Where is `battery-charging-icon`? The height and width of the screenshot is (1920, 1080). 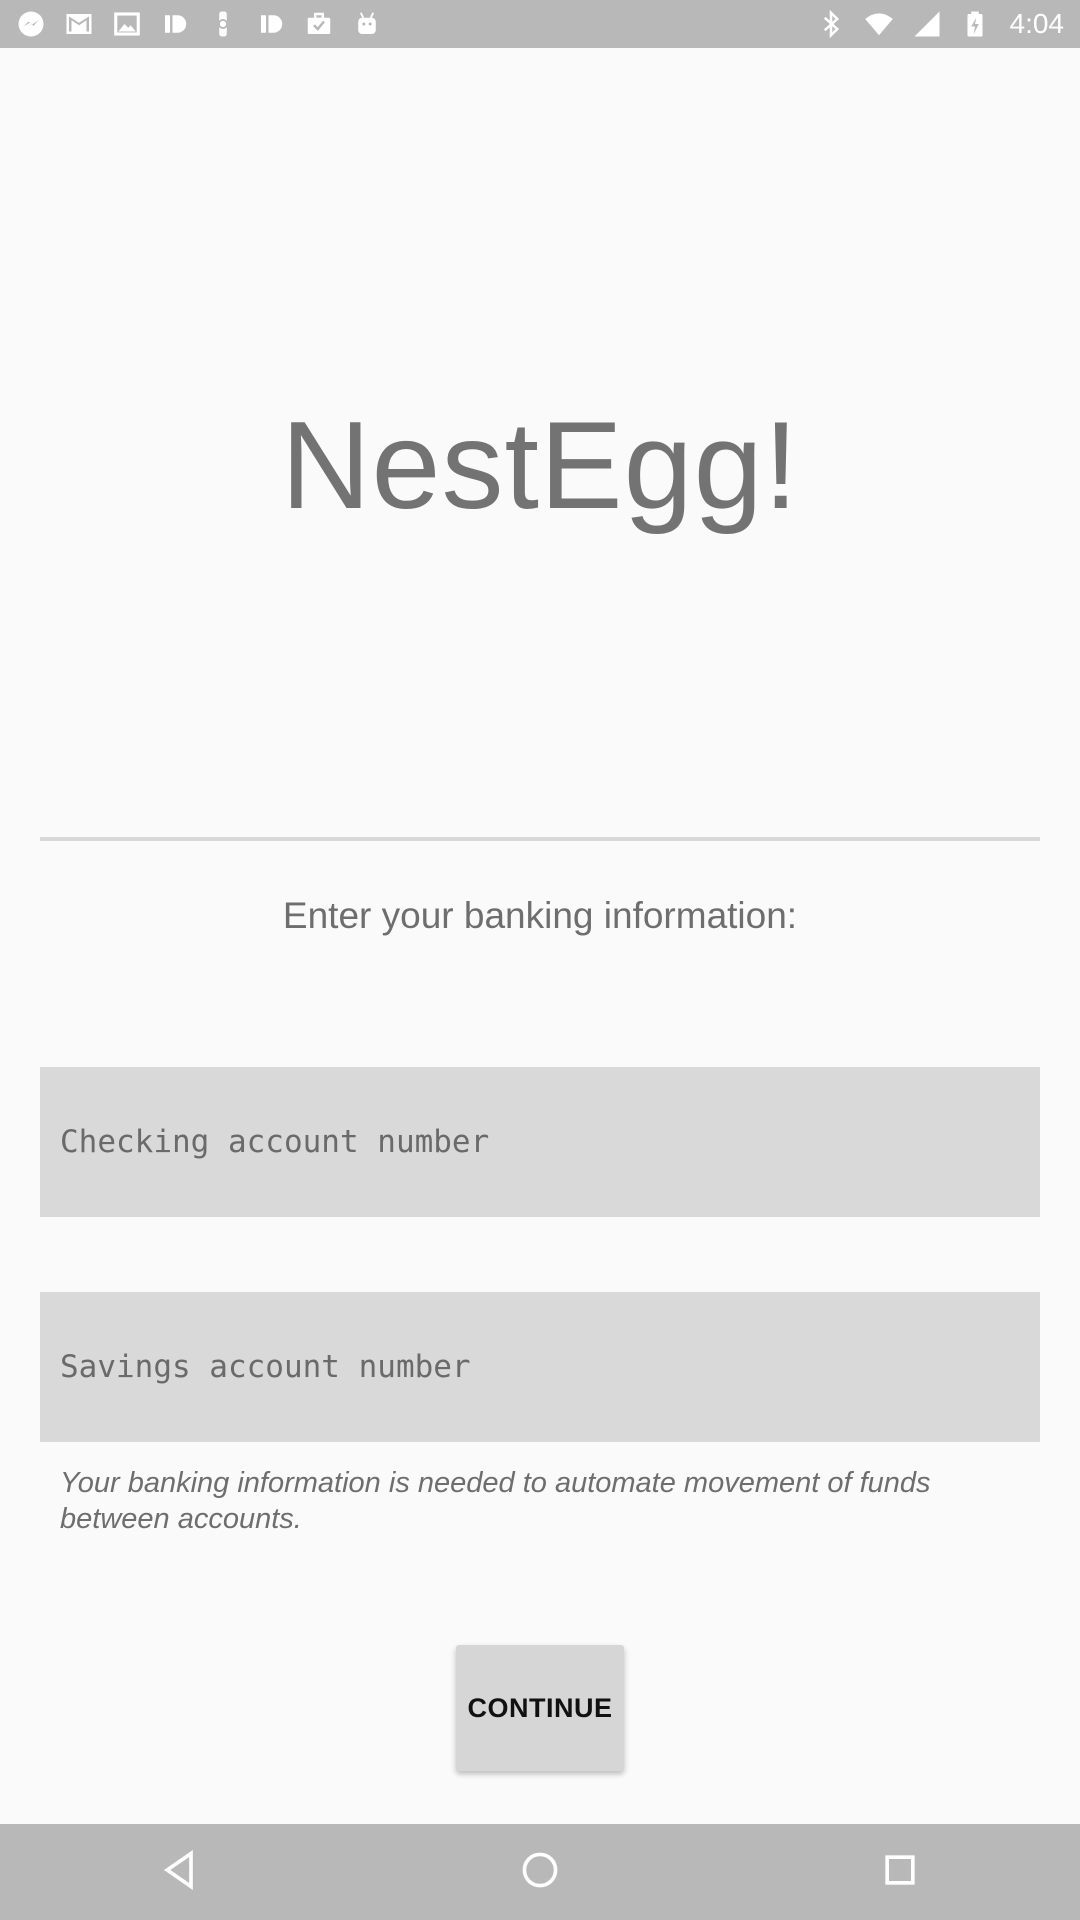 battery-charging-icon is located at coordinates (975, 24).